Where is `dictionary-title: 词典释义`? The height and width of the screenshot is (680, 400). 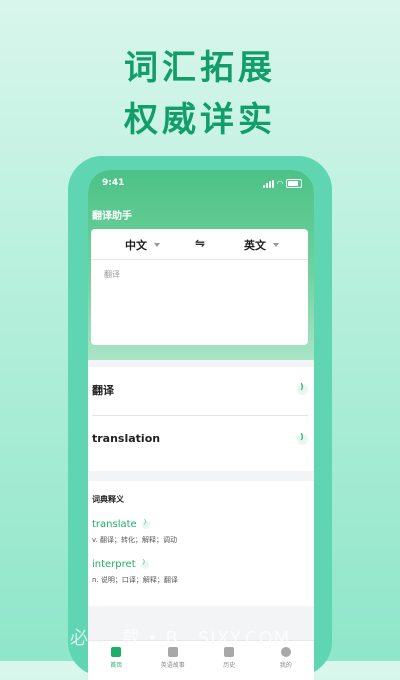 dictionary-title: 词典释义 is located at coordinates (108, 499).